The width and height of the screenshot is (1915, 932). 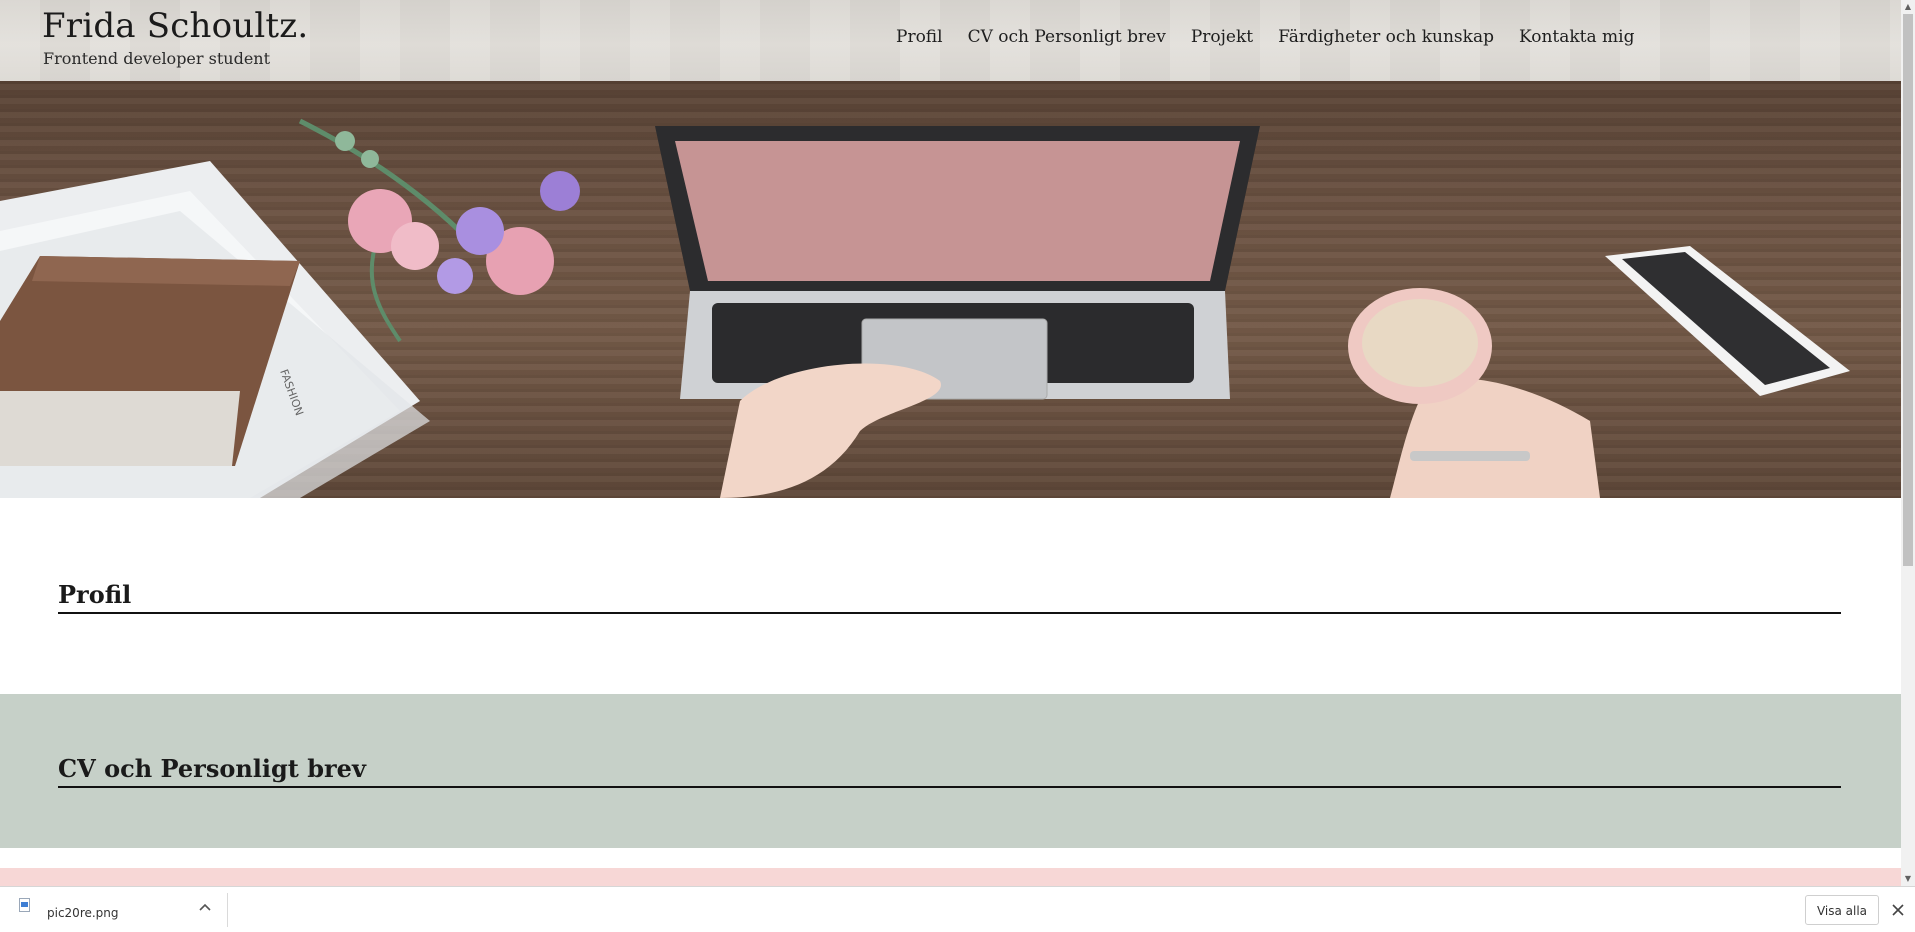 I want to click on flowers, so click(x=439, y=230).